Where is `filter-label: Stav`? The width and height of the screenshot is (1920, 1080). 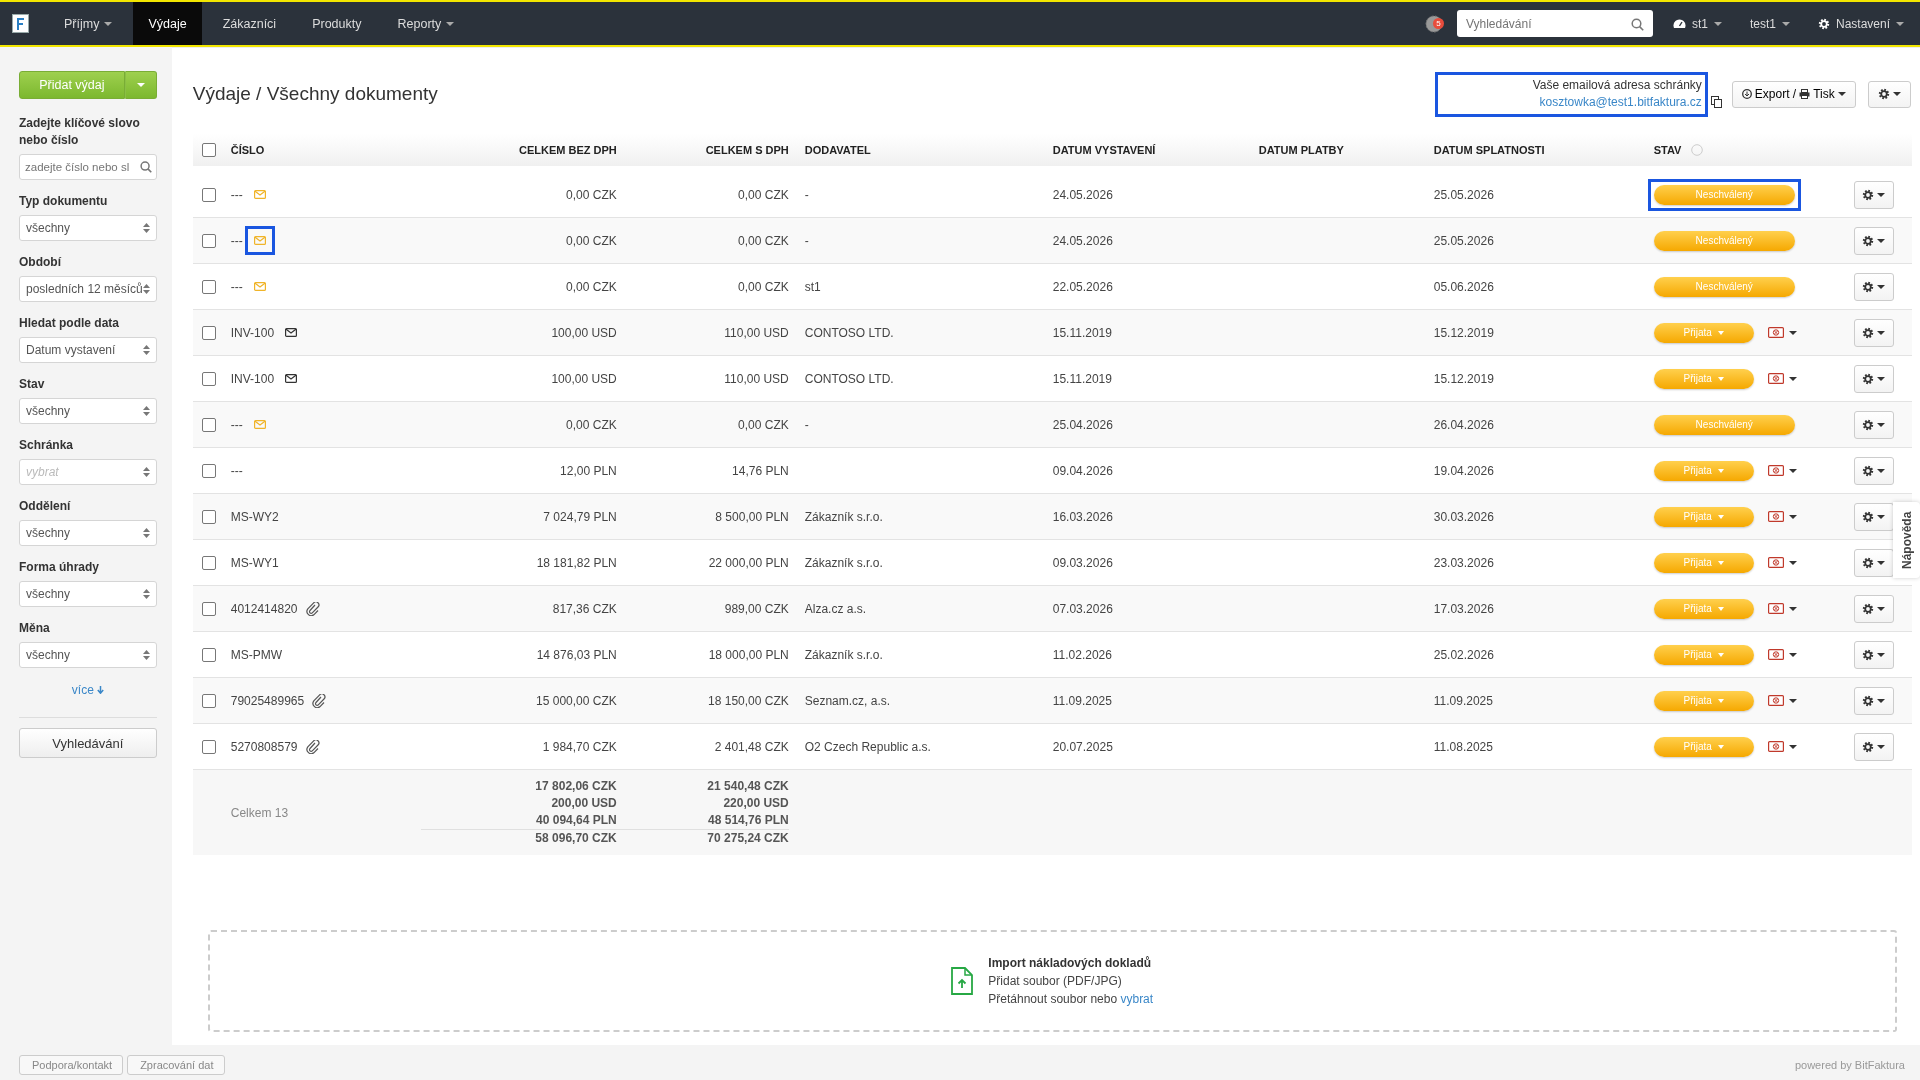 filter-label: Stav is located at coordinates (32, 384).